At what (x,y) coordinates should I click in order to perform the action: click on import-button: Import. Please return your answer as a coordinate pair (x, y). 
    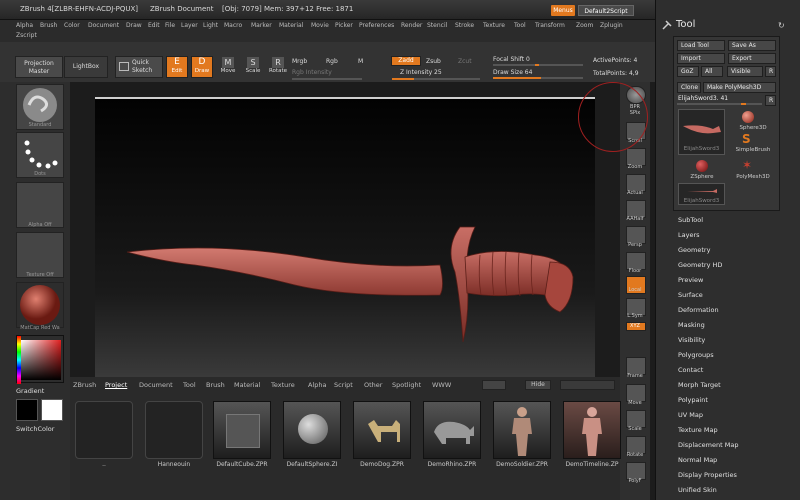
    Looking at the image, I should click on (701, 58).